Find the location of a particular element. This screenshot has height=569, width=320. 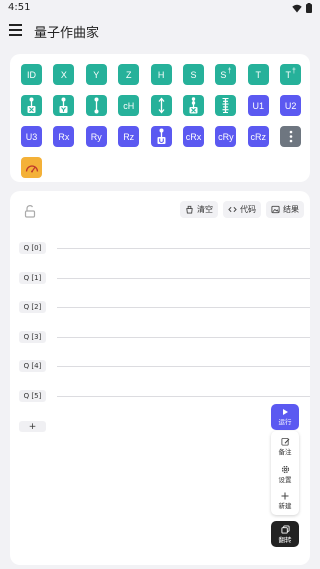

gate-label: Ry is located at coordinates (96, 136).